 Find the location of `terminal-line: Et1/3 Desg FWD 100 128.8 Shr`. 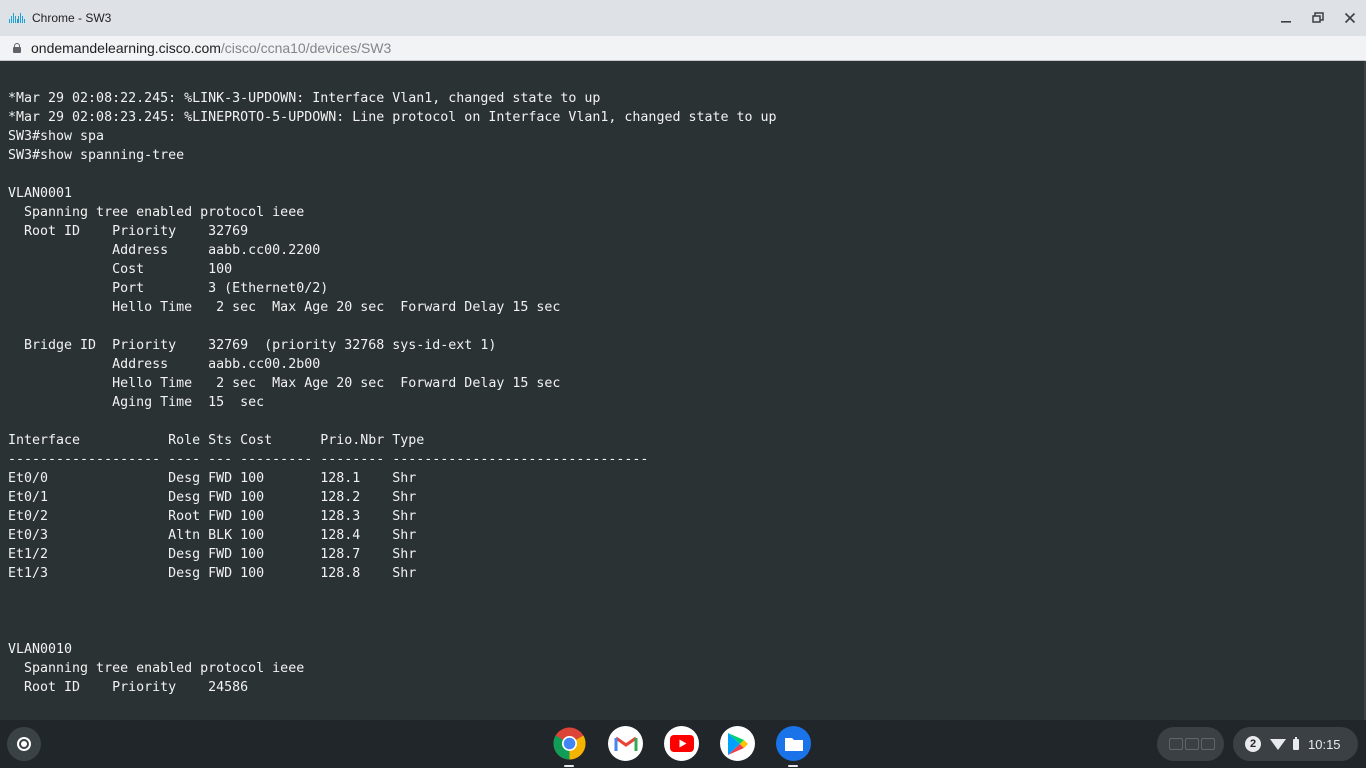

terminal-line: Et1/3 Desg FWD 100 128.8 Shr is located at coordinates (212, 573).